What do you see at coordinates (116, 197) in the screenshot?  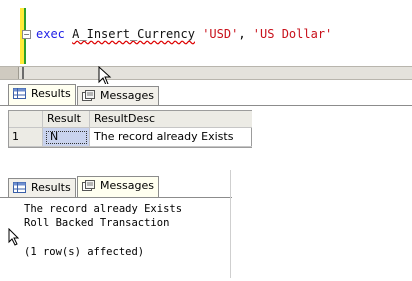 I see `tabstrip-baseline-bottom` at bounding box center [116, 197].